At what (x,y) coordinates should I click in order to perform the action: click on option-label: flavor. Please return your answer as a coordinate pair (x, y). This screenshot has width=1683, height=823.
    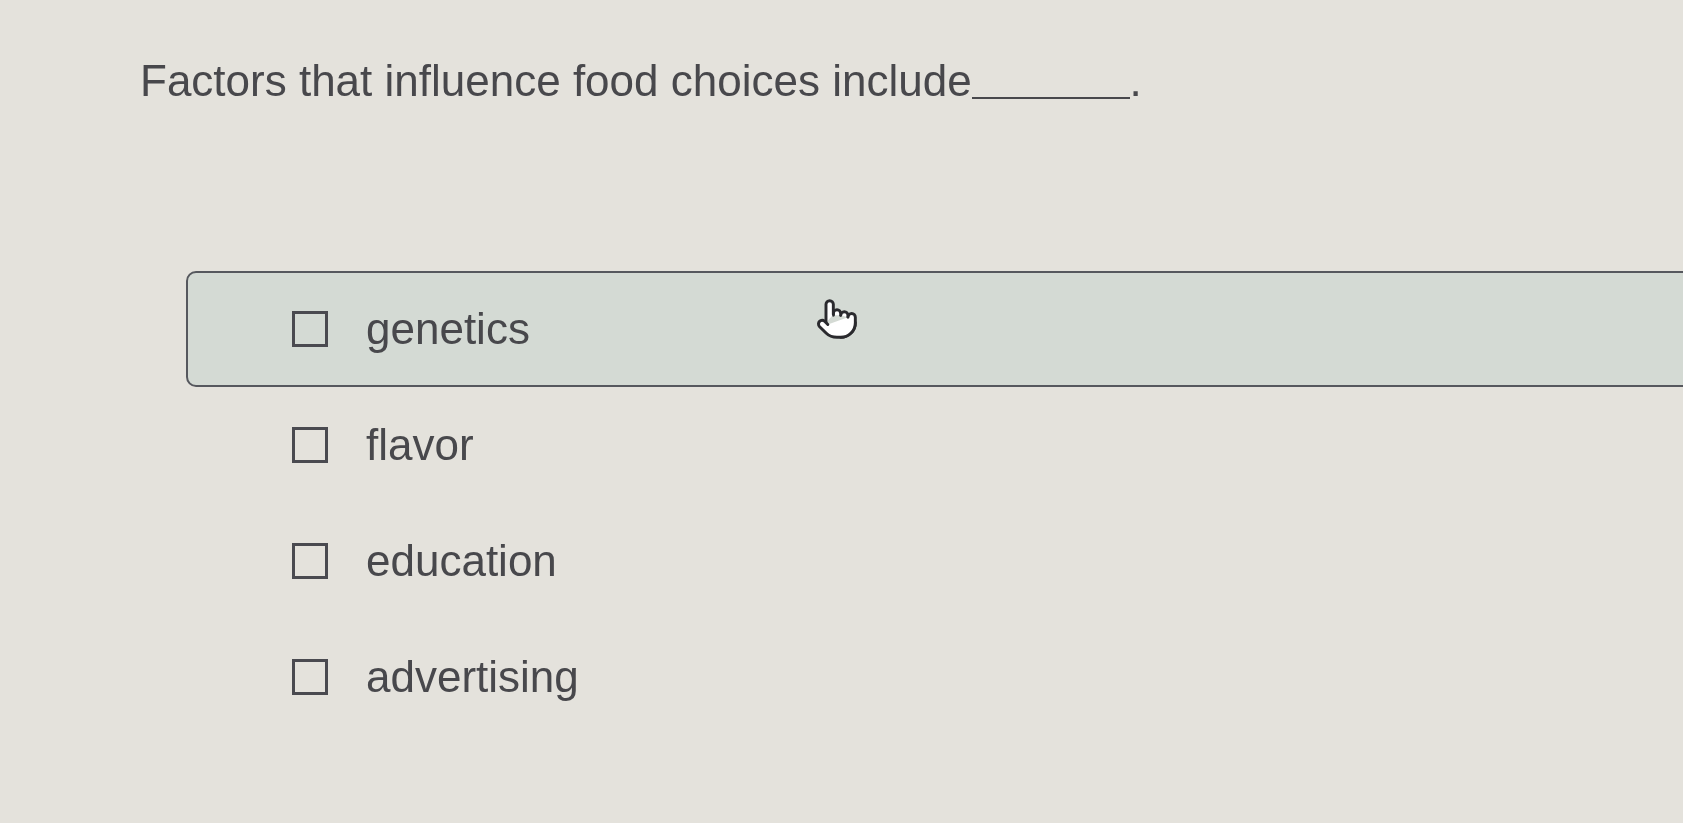
    Looking at the image, I should click on (420, 445).